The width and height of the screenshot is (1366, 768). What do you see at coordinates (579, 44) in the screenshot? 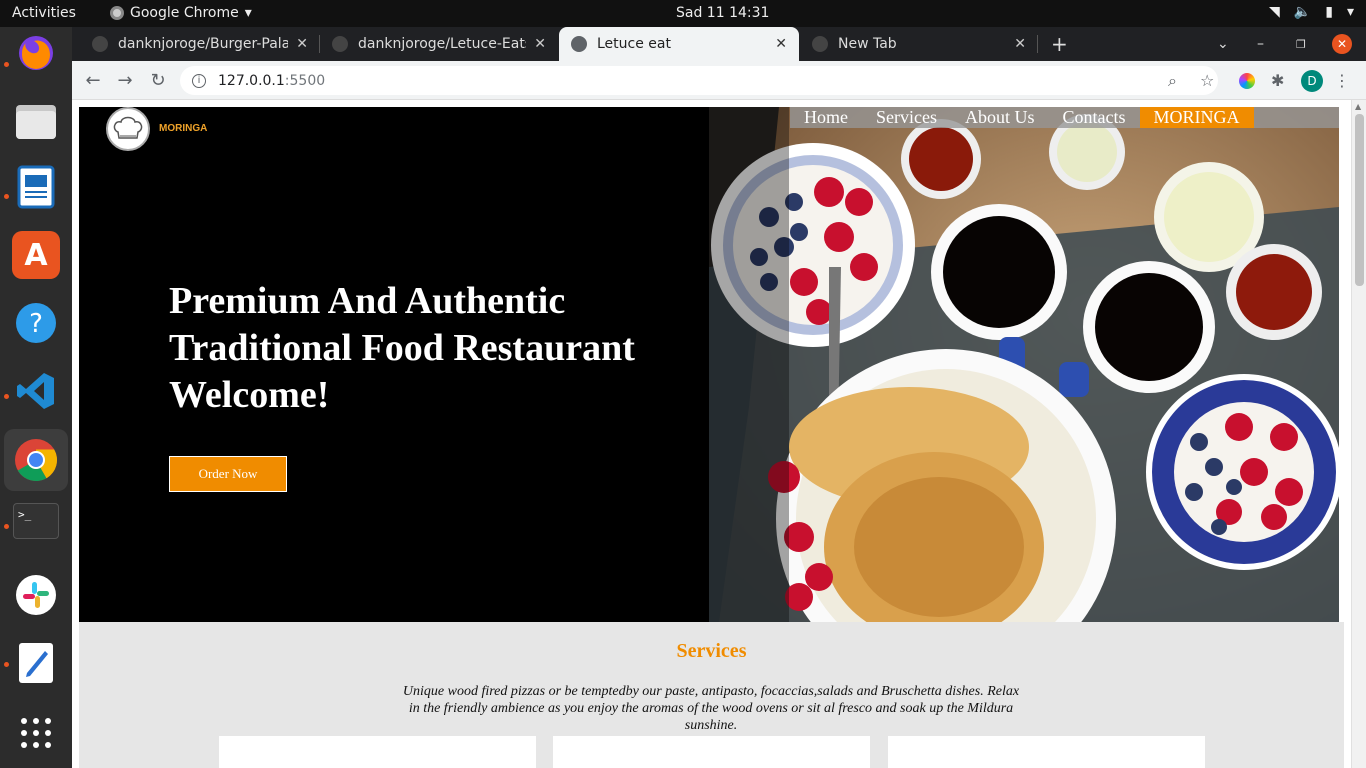
I see `globe-icon` at bounding box center [579, 44].